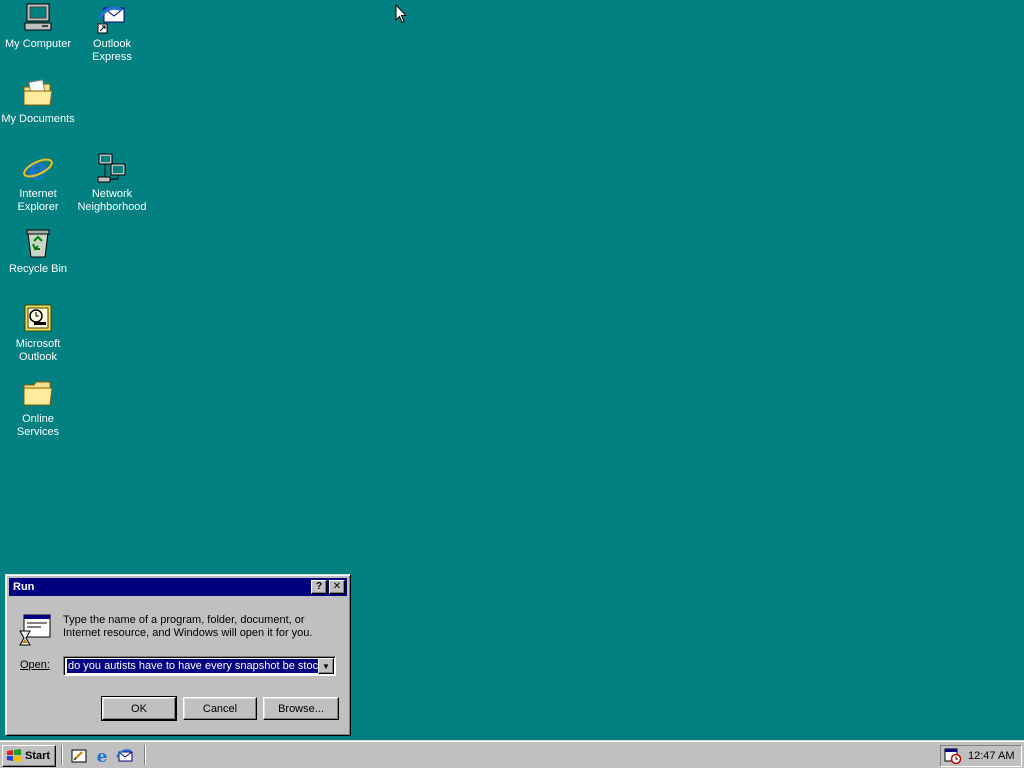 The image size is (1024, 768). What do you see at coordinates (38, 44) in the screenshot?
I see `icon-label: My Computer` at bounding box center [38, 44].